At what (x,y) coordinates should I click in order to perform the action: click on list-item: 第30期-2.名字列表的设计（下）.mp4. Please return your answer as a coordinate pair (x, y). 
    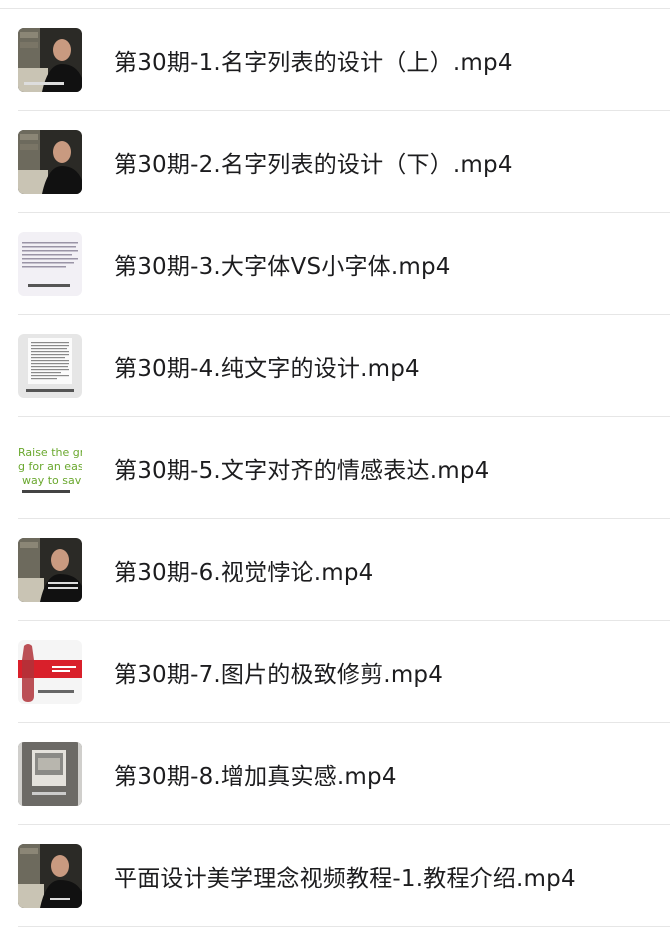
    Looking at the image, I should click on (344, 162).